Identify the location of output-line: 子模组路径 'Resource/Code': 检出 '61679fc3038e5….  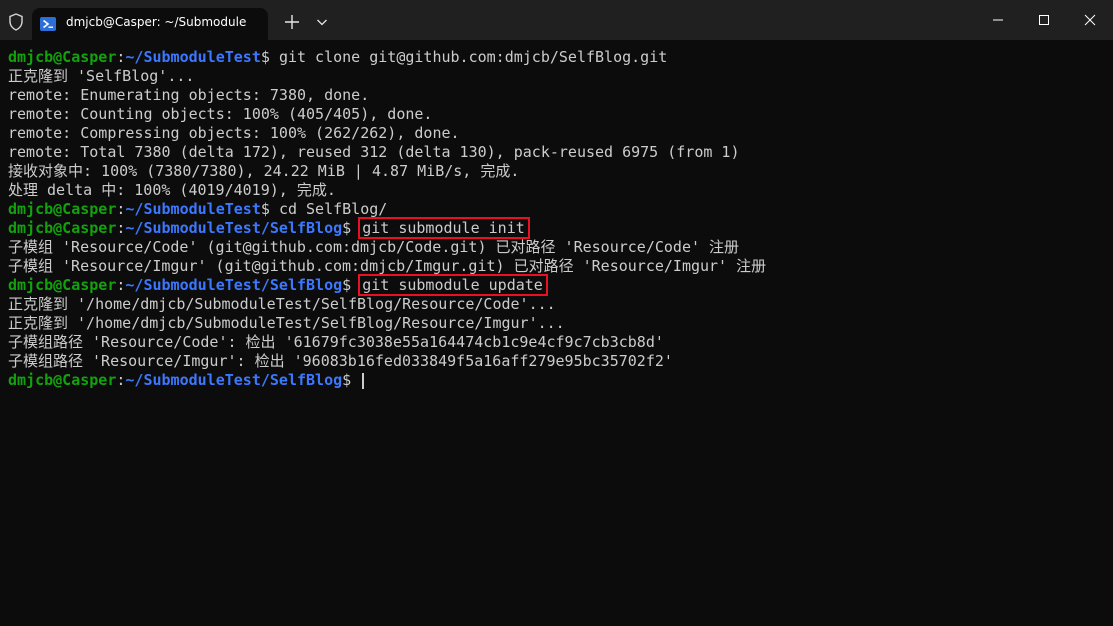
(336, 342).